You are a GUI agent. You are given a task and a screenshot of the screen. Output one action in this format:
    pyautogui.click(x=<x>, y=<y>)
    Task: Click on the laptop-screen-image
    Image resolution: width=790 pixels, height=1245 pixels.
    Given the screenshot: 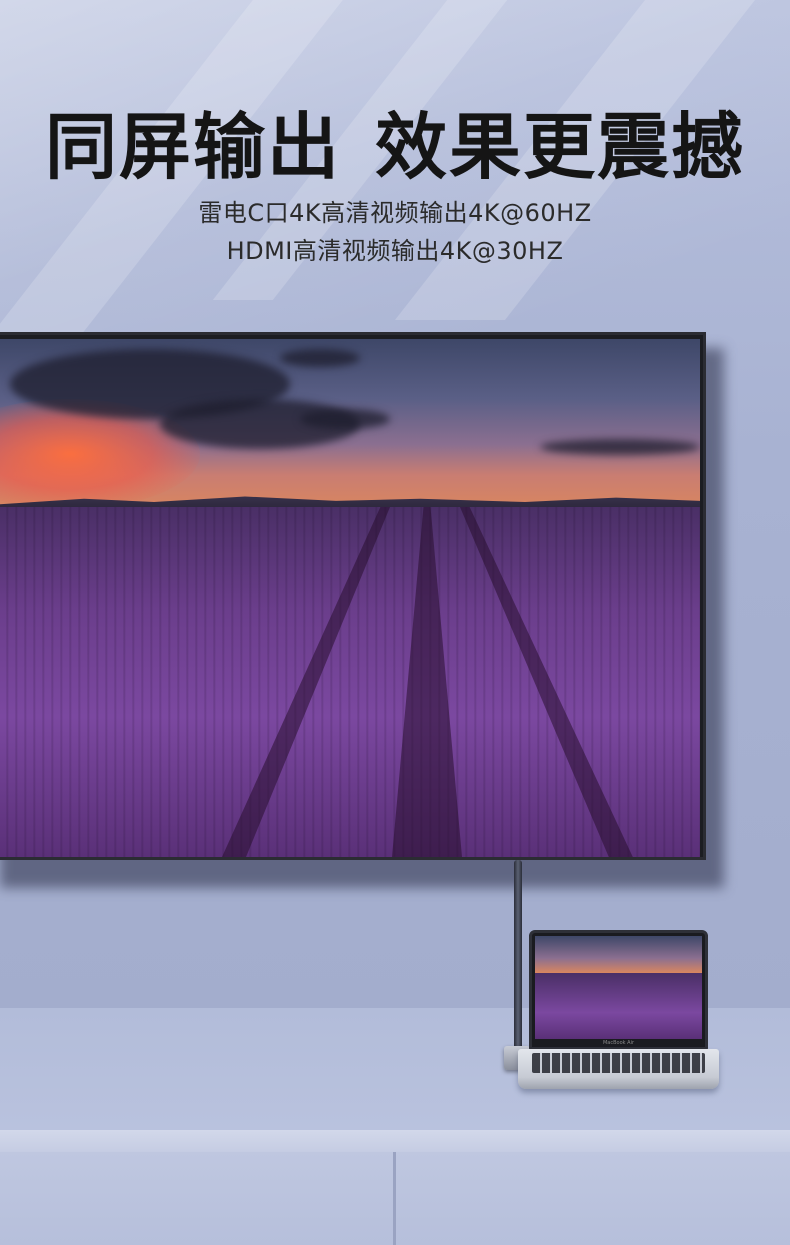 What is the action you would take?
    pyautogui.click(x=618, y=987)
    